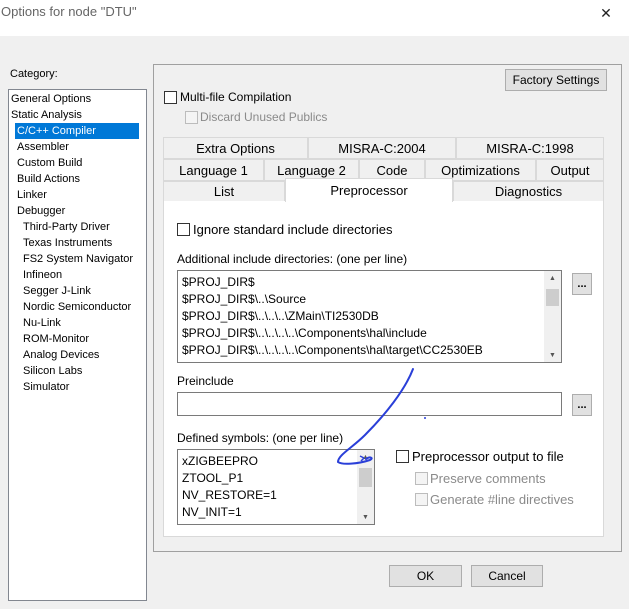 This screenshot has width=629, height=609. I want to click on window-title: Options for node "DTU", so click(69, 11).